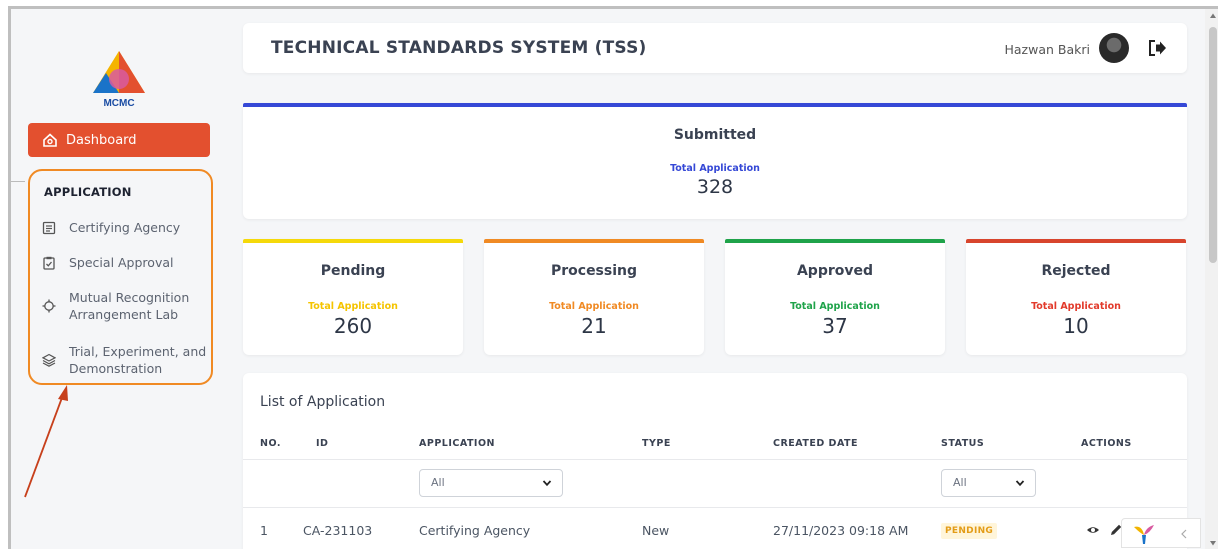  I want to click on dashboard-label: Dashboard, so click(101, 140).